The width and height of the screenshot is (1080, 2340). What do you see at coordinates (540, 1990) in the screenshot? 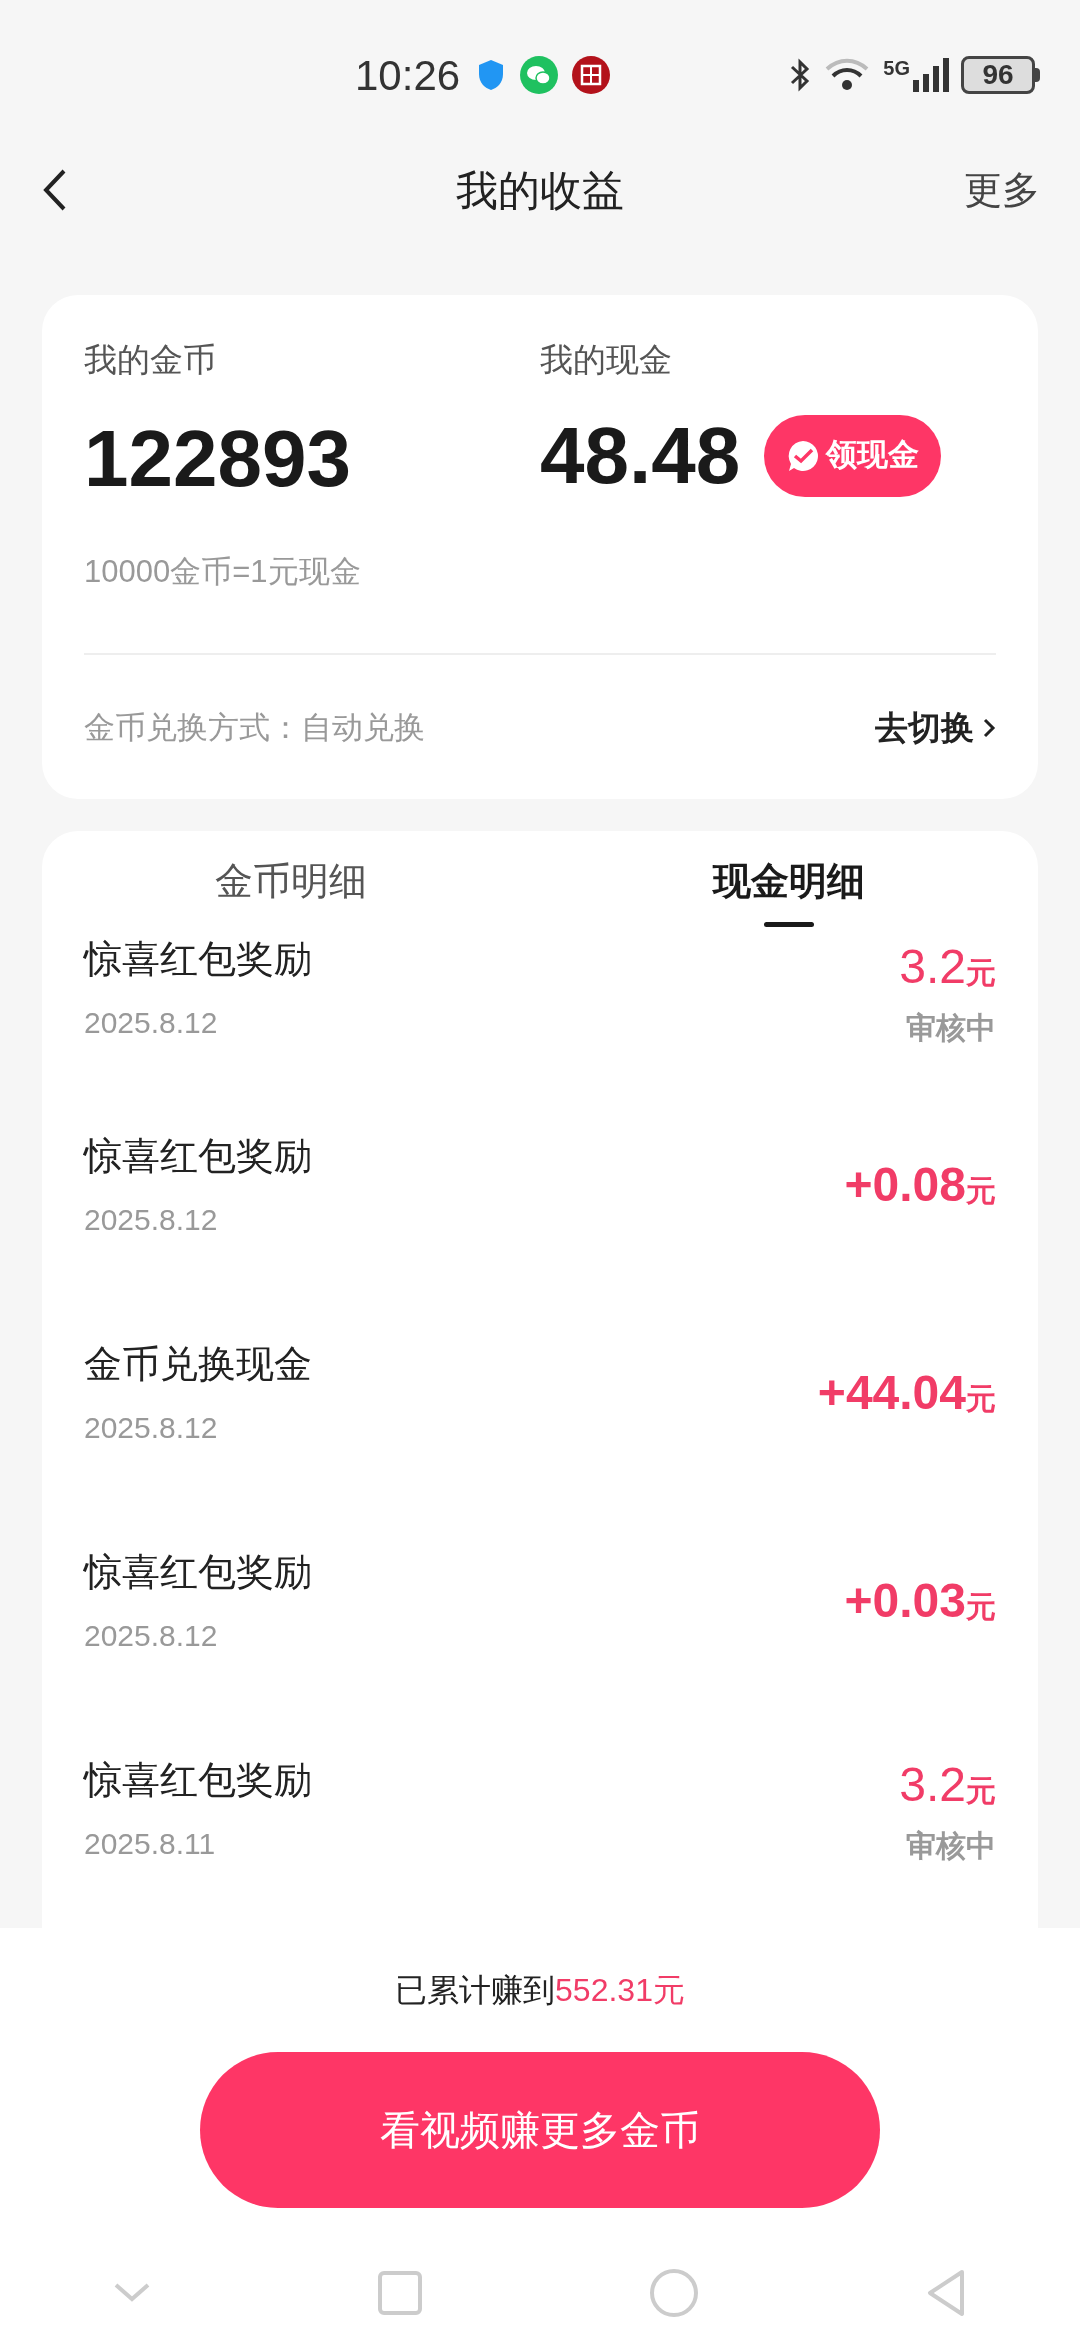
I see `total-earned: 已累计赚到552.31元` at bounding box center [540, 1990].